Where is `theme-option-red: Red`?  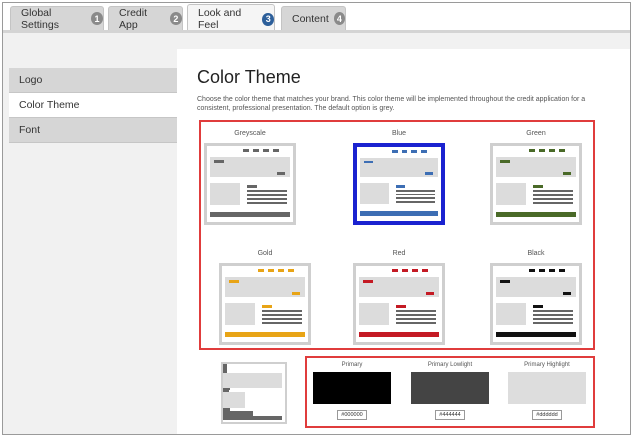
theme-option-red: Red is located at coordinates (399, 297).